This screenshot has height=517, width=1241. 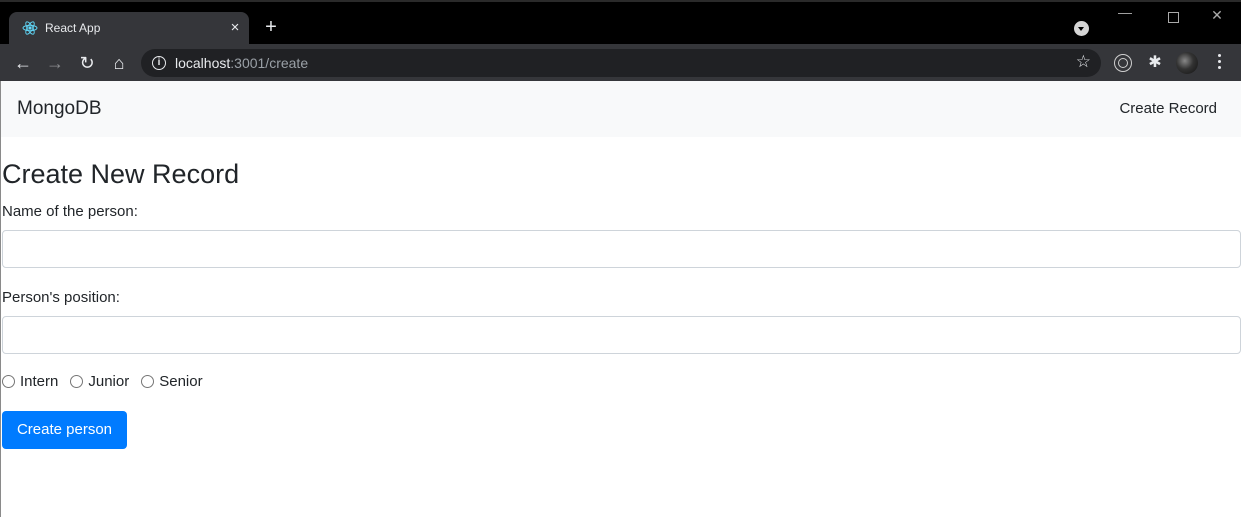 I want to click on page-title: Create New Record, so click(x=121, y=174).